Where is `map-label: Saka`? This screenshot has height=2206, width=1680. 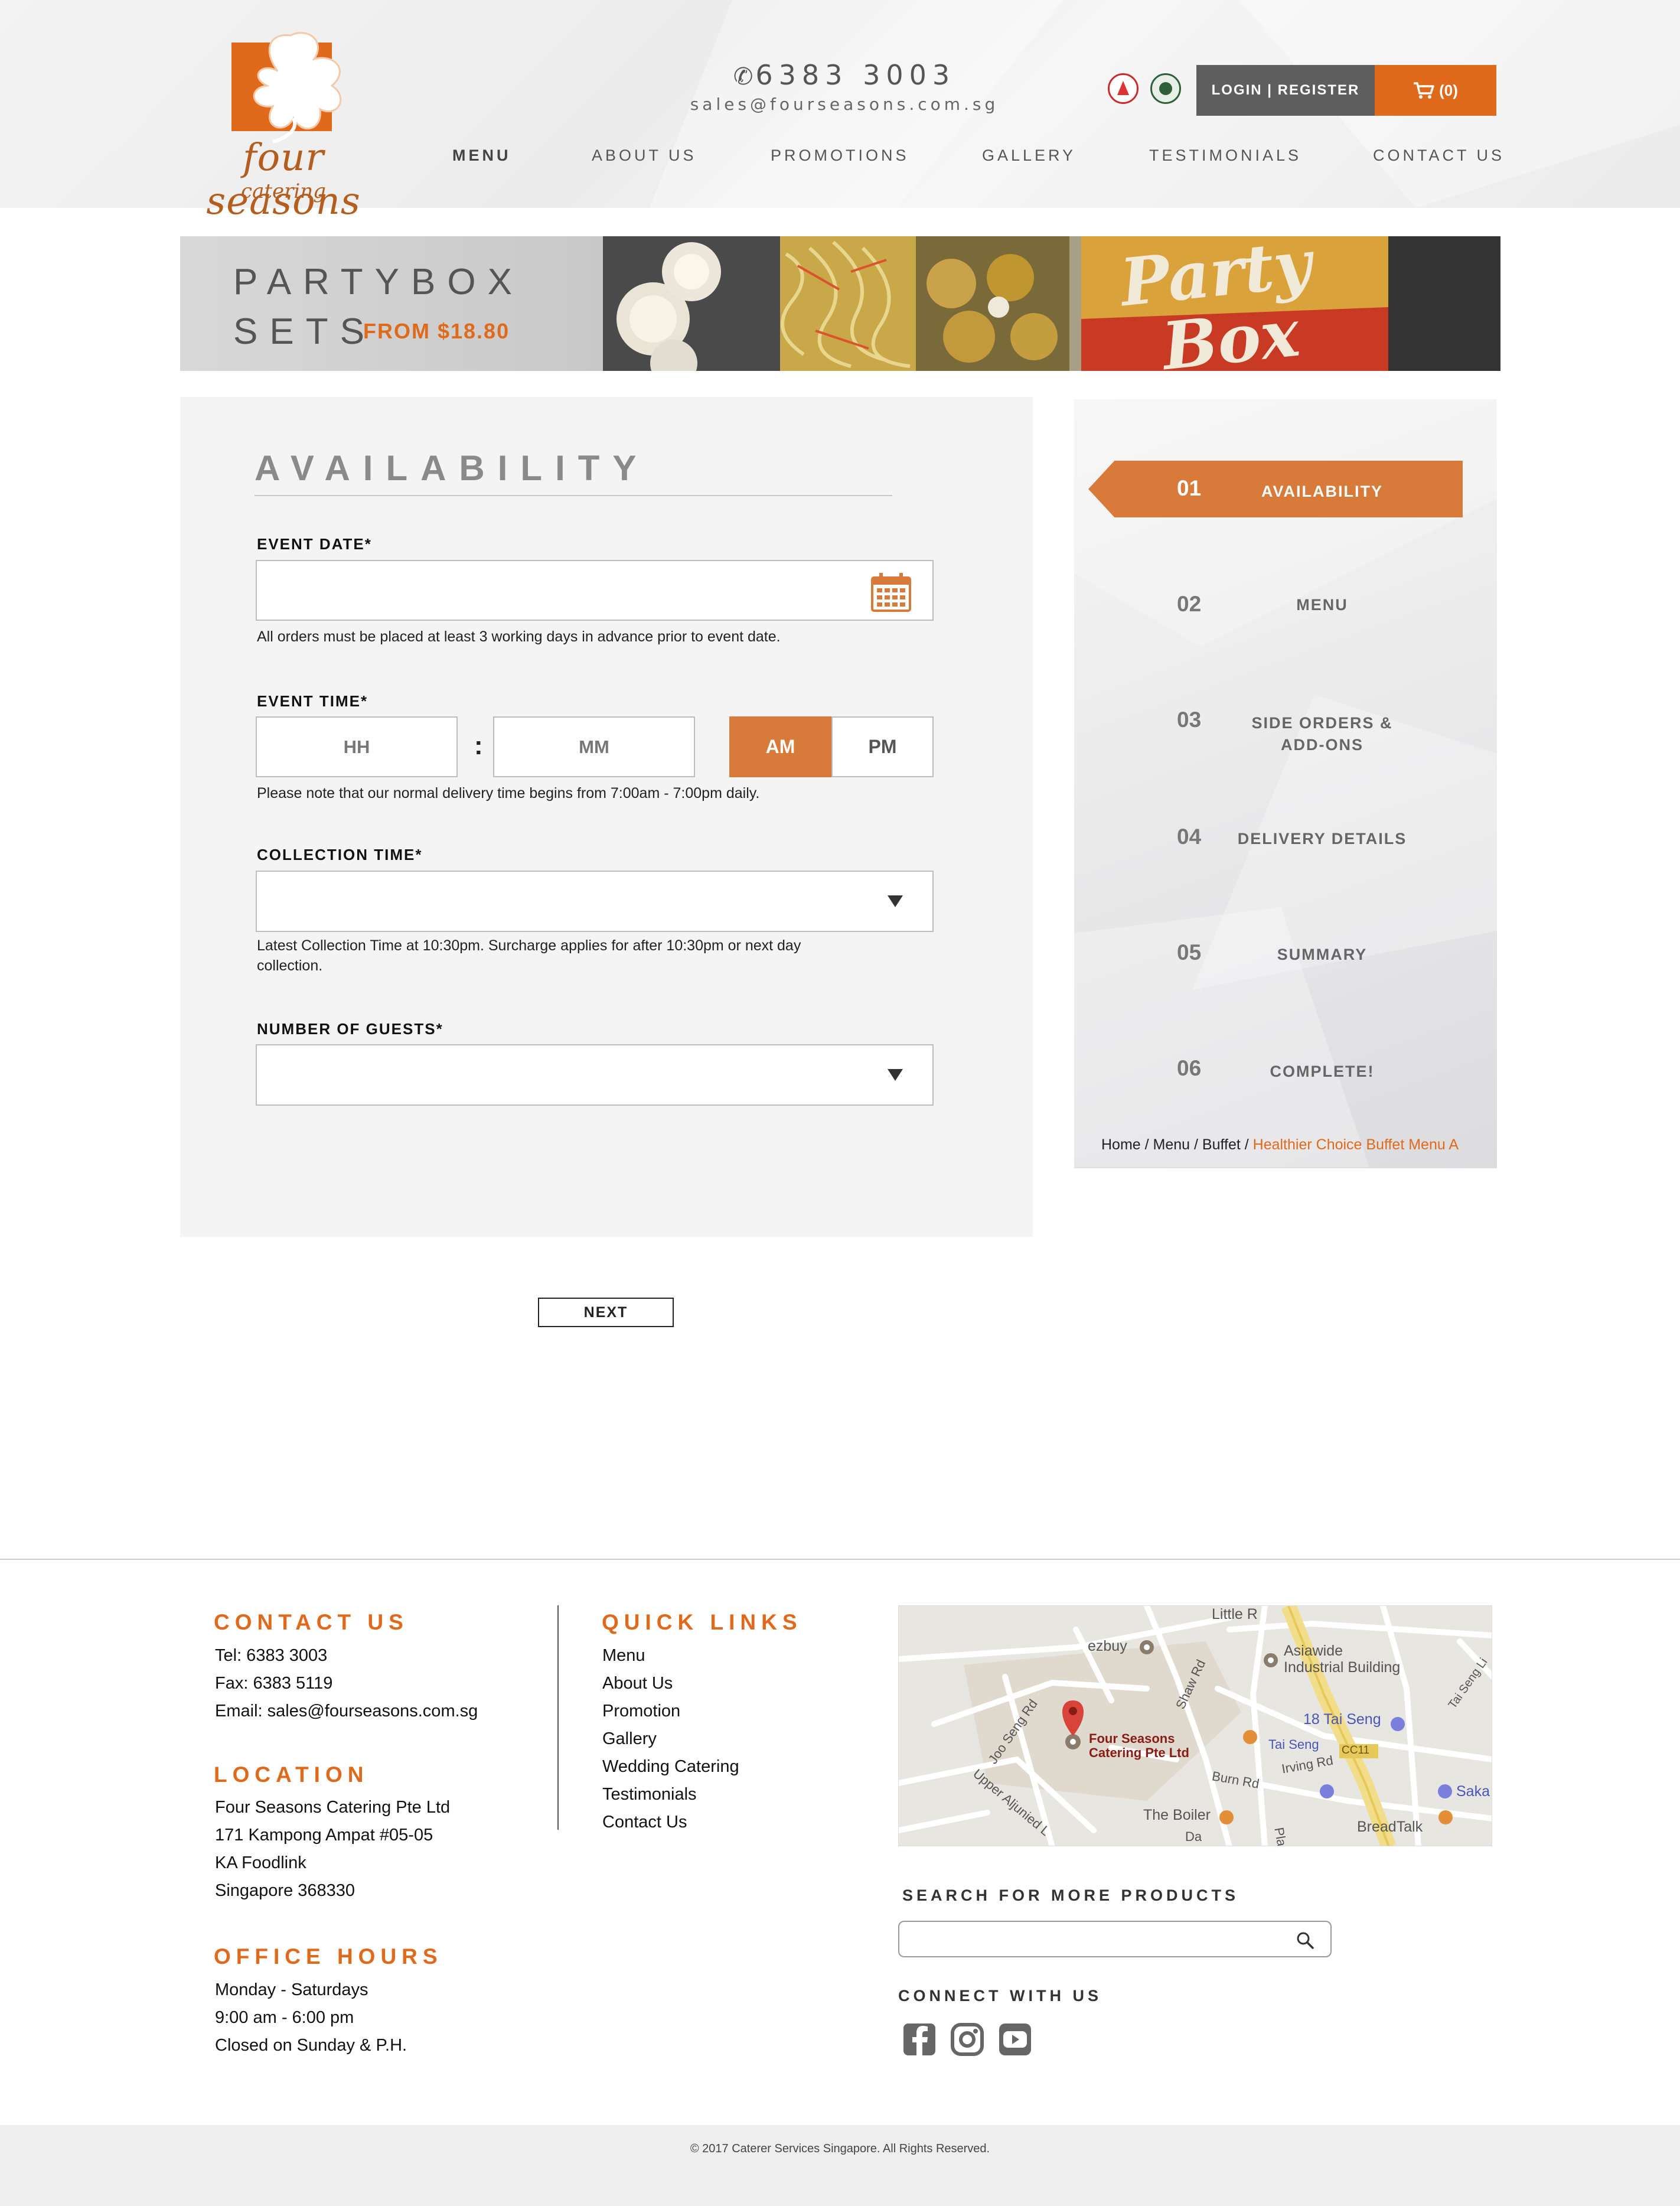 map-label: Saka is located at coordinates (1473, 1791).